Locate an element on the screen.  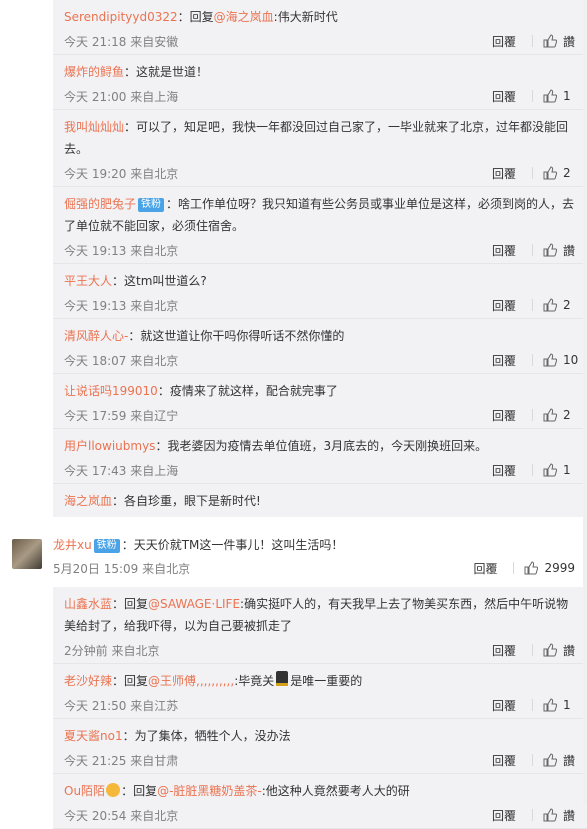
comment-time: 2分钟前 来自北京 is located at coordinates (112, 650).